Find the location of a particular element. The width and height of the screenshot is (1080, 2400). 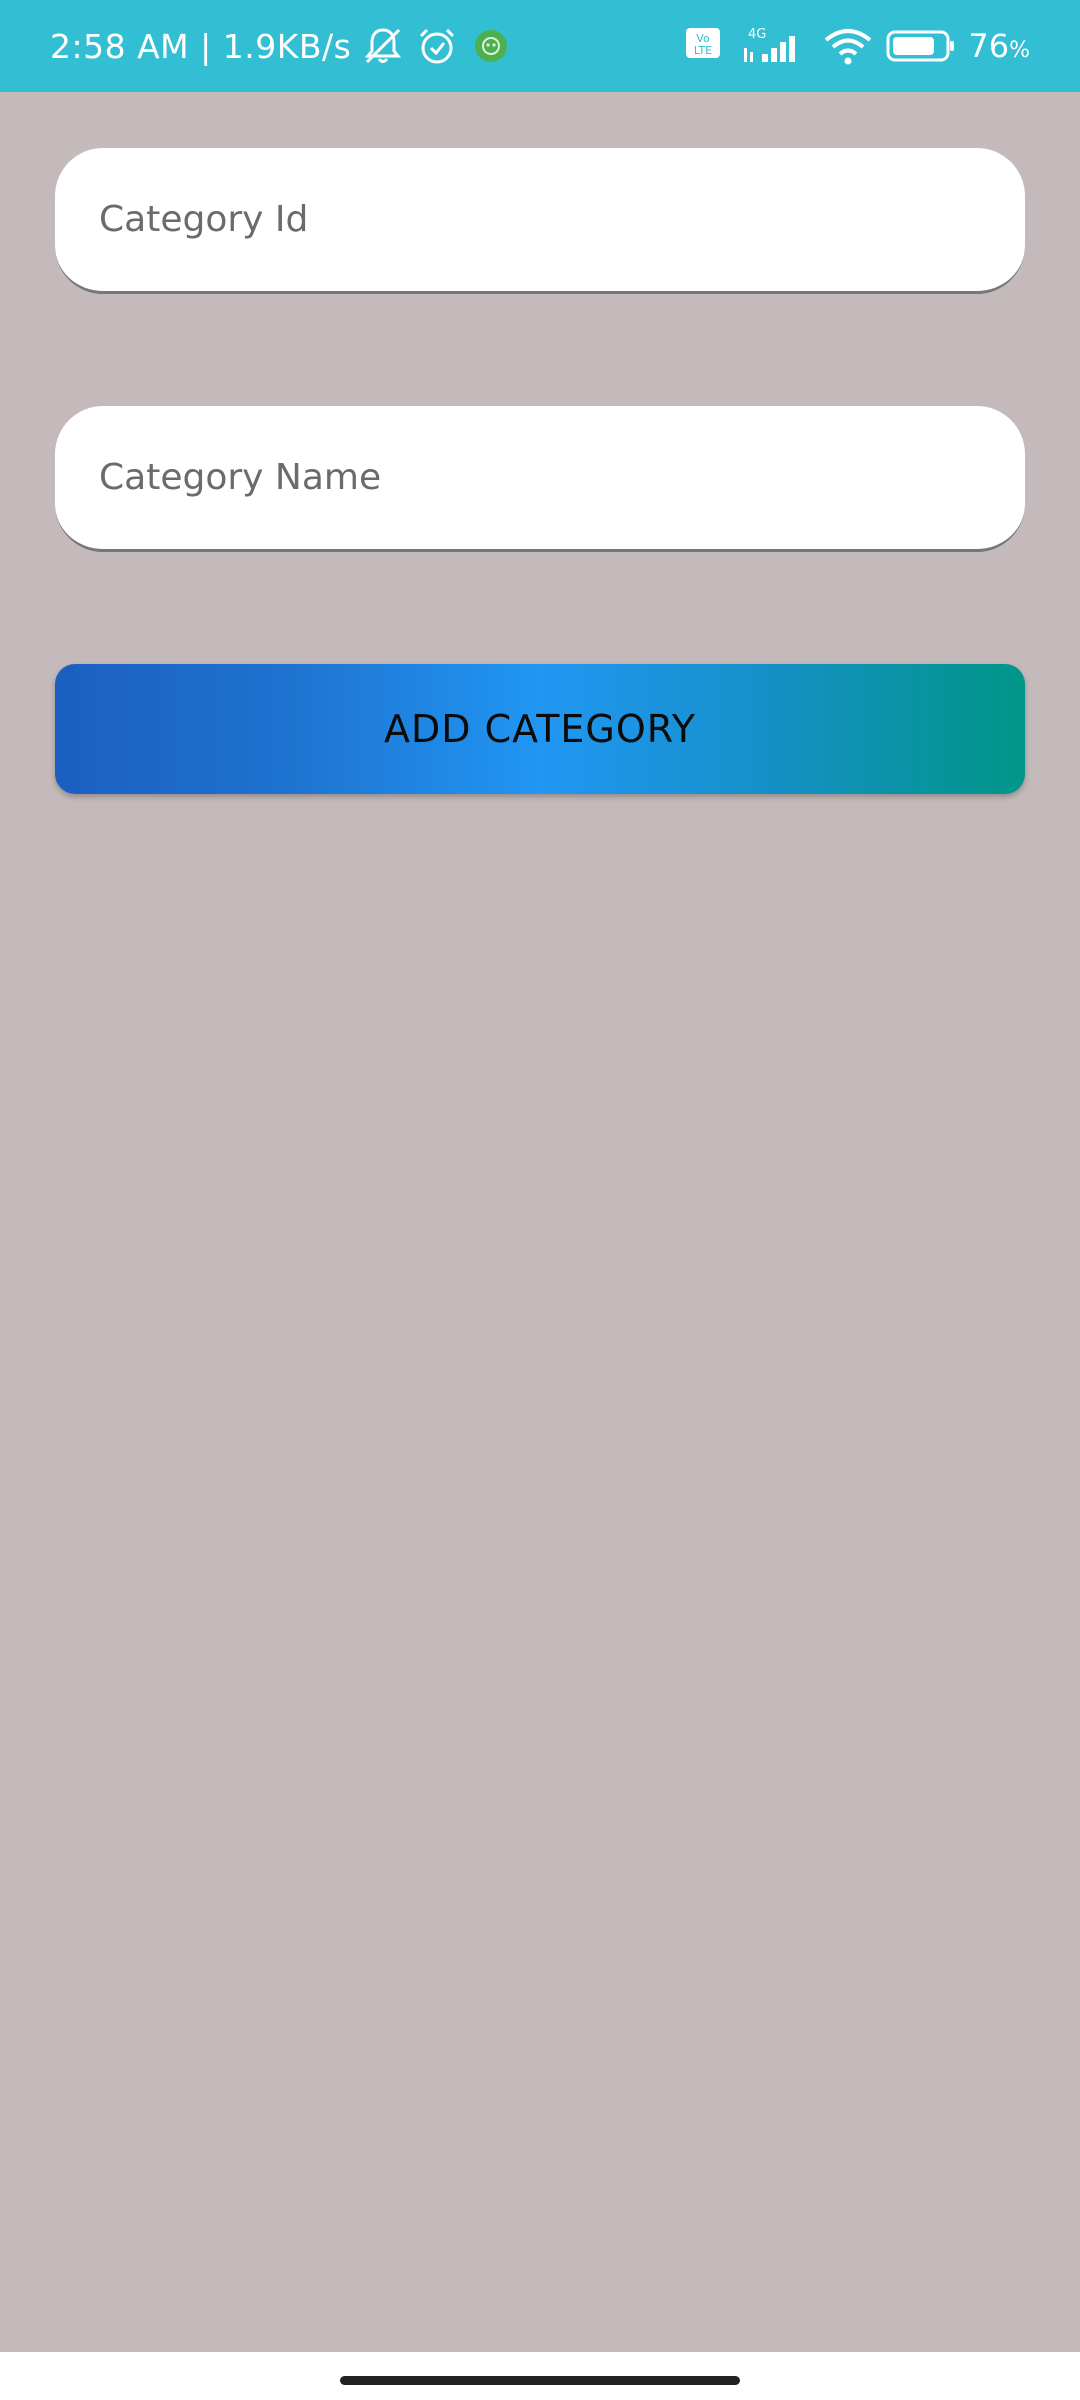

status-right: Vo LTE 4G 76% is located at coordinates (857, 46).